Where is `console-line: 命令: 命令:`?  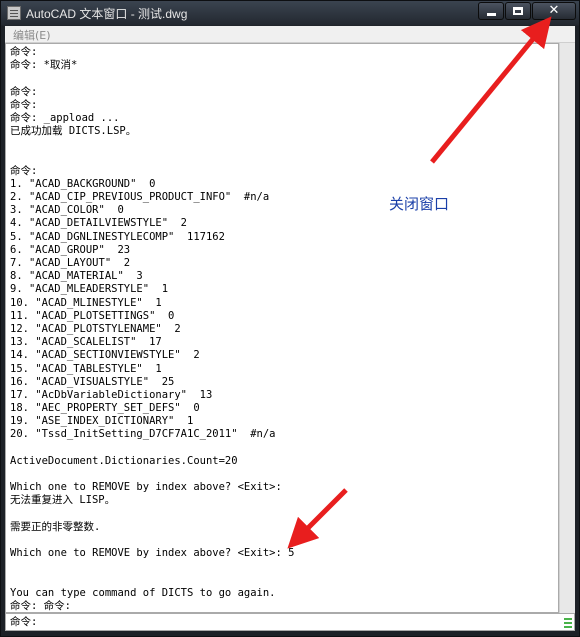
console-line: 命令: 命令: is located at coordinates (40, 605).